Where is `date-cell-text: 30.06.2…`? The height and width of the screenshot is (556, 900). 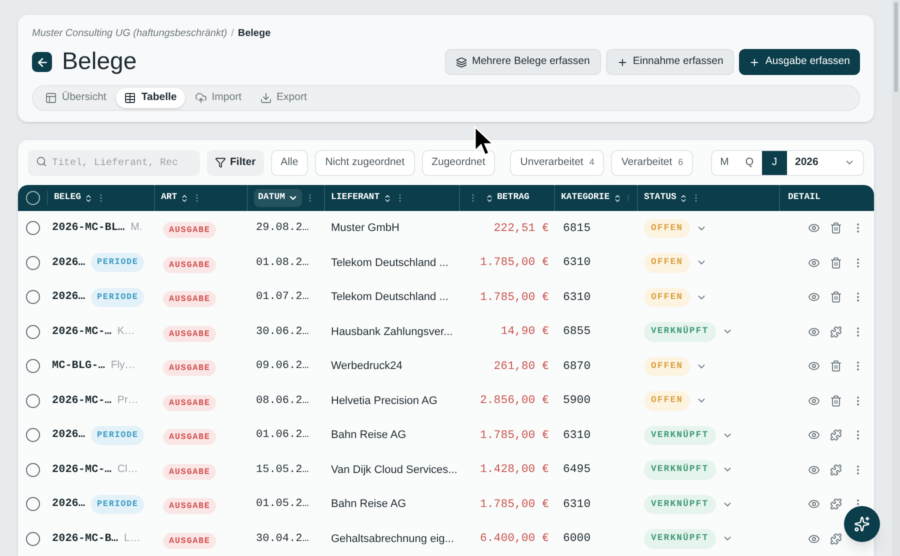
date-cell-text: 30.06.2… is located at coordinates (282, 332).